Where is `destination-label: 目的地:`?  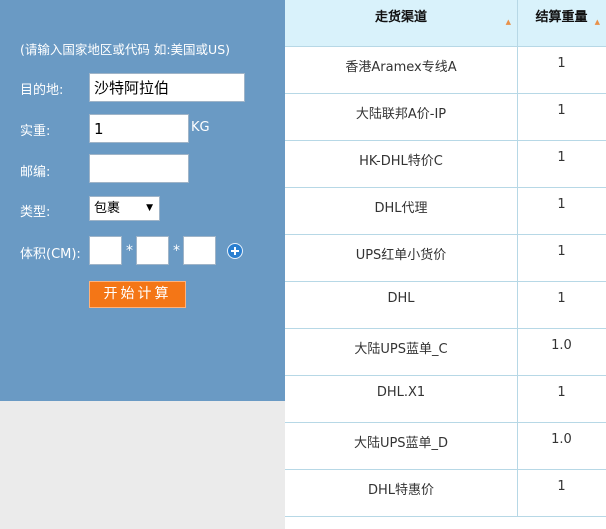
destination-label: 目的地: is located at coordinates (42, 90).